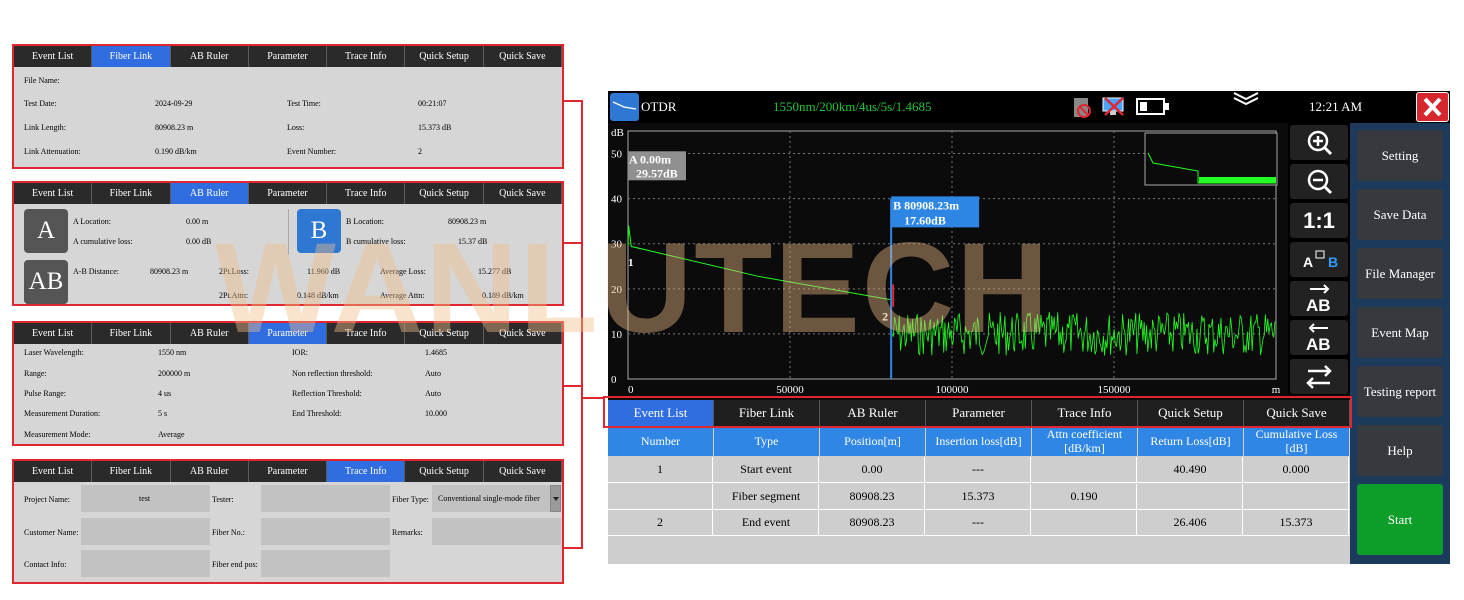  I want to click on chevron-down-icon, so click(1246, 98).